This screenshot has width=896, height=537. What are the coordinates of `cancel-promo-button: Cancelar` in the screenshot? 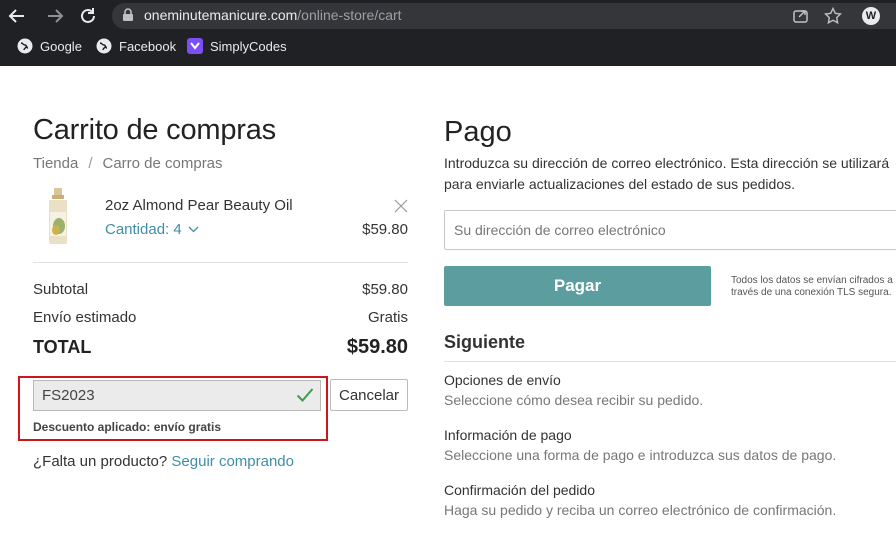 It's located at (369, 395).